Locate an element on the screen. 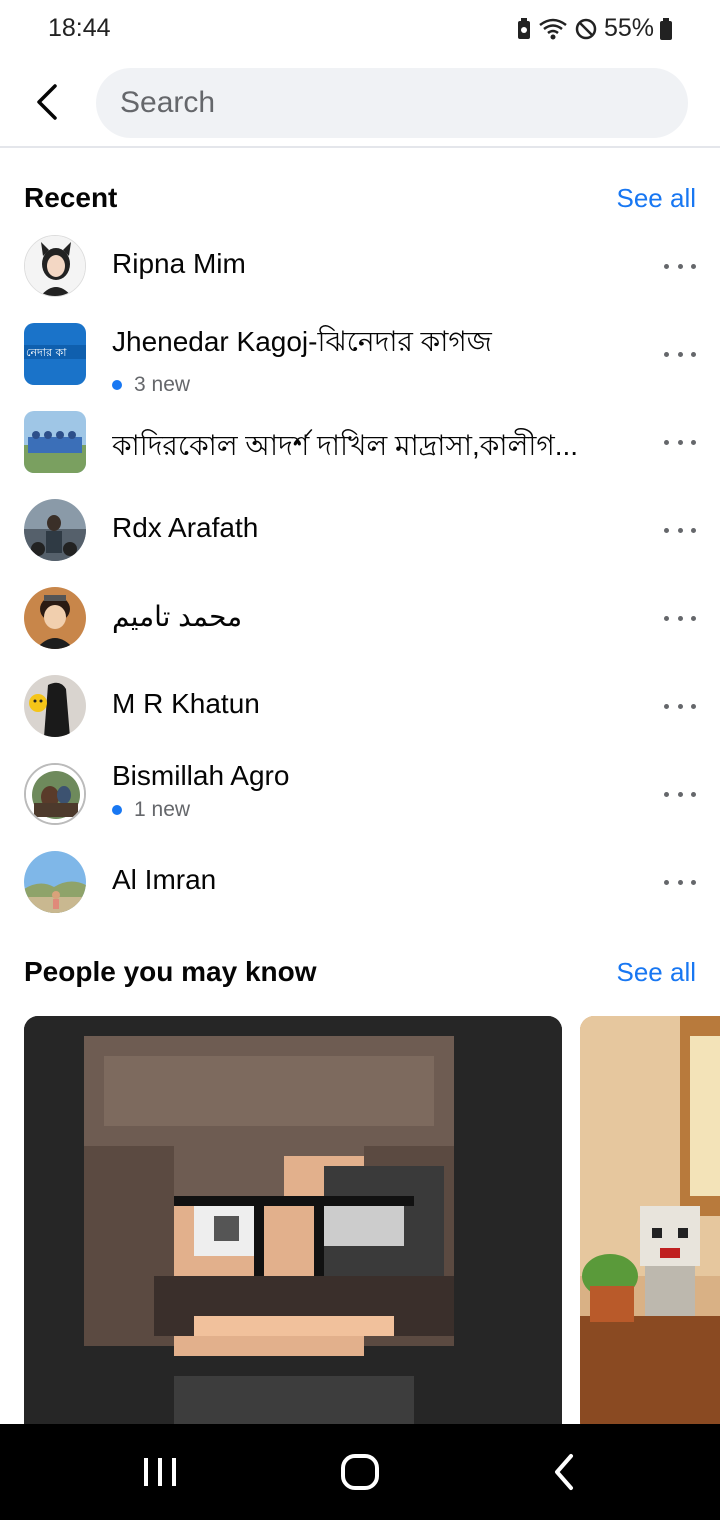  recent-item-name: M R Khatun is located at coordinates (186, 703).